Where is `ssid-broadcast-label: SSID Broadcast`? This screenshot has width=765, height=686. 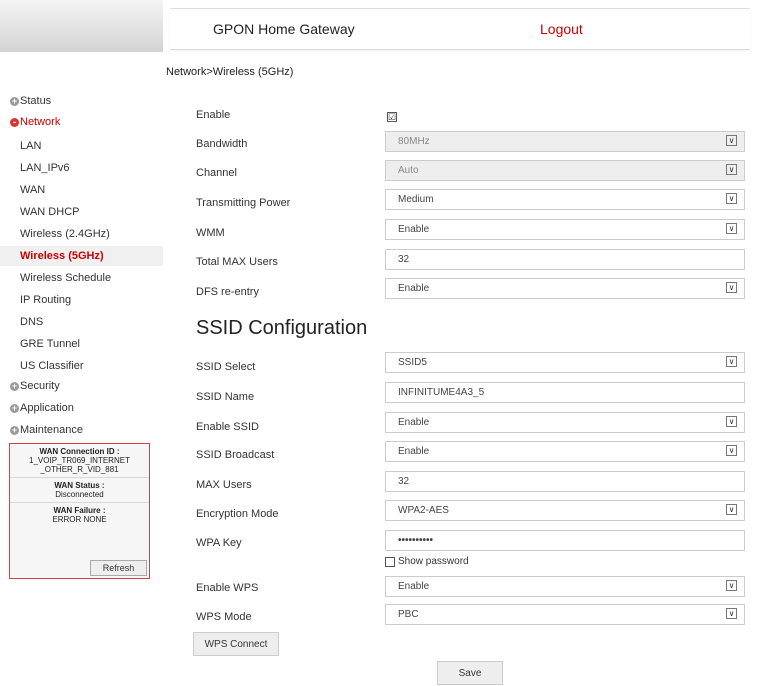 ssid-broadcast-label: SSID Broadcast is located at coordinates (235, 455).